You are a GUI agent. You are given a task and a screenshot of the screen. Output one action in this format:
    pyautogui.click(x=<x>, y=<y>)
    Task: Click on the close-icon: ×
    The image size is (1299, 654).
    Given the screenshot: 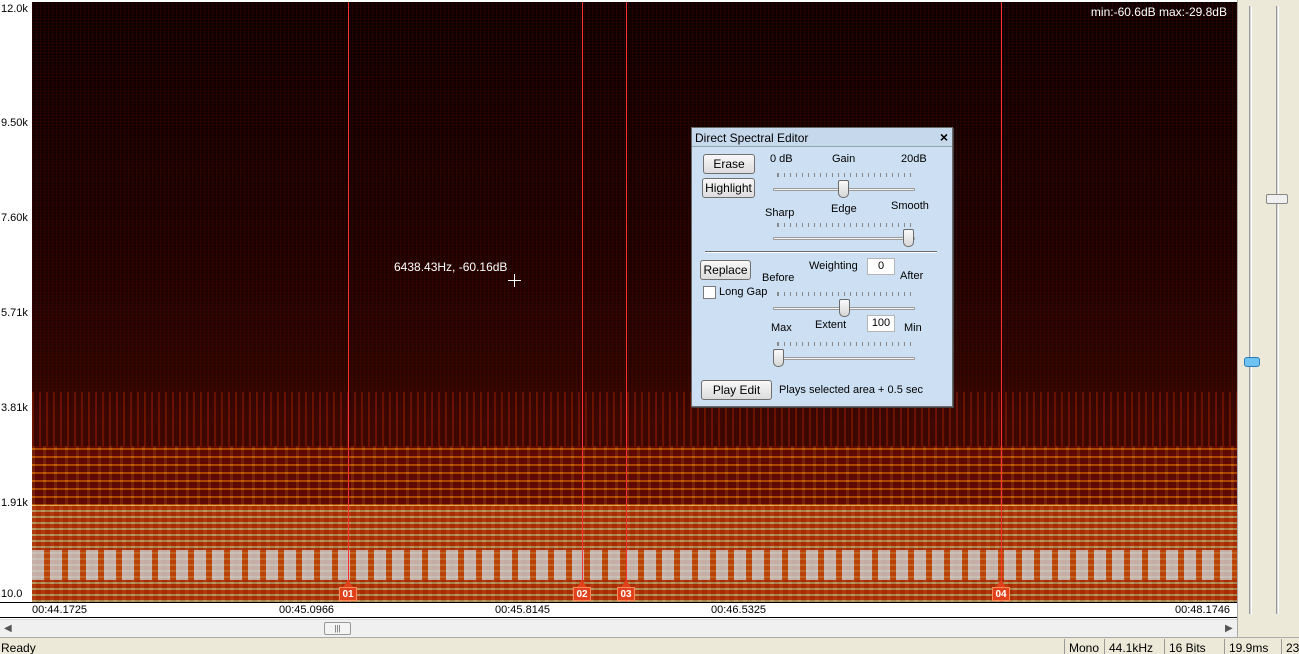 What is the action you would take?
    pyautogui.click(x=944, y=137)
    